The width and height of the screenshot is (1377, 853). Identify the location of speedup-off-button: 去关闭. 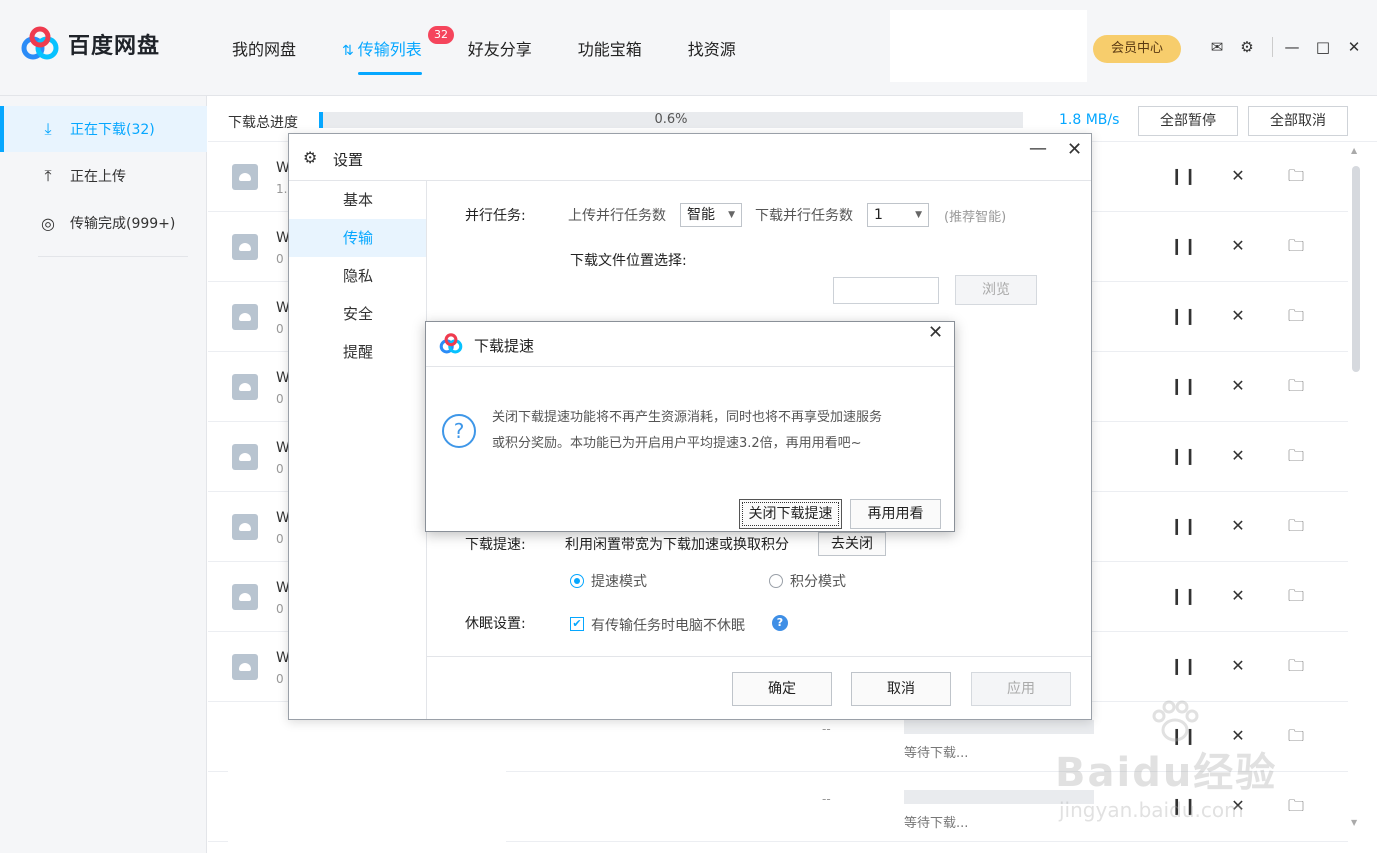
(852, 544).